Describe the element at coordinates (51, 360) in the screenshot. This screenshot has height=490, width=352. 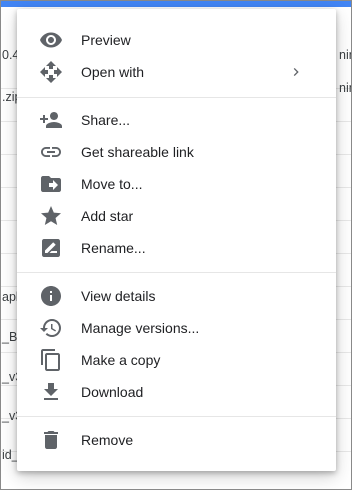
I see `copy-icon` at that location.